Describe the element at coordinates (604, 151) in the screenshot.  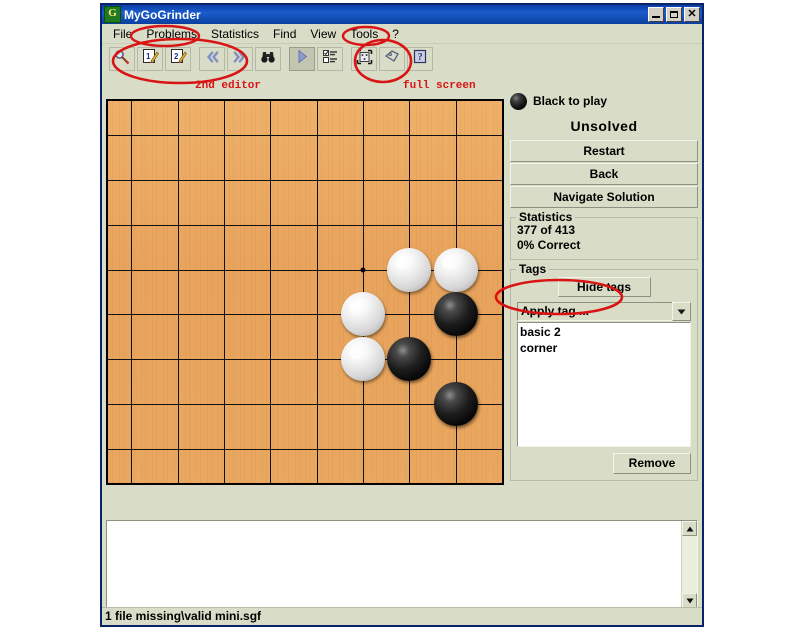
I see `restart-button: Restart` at that location.